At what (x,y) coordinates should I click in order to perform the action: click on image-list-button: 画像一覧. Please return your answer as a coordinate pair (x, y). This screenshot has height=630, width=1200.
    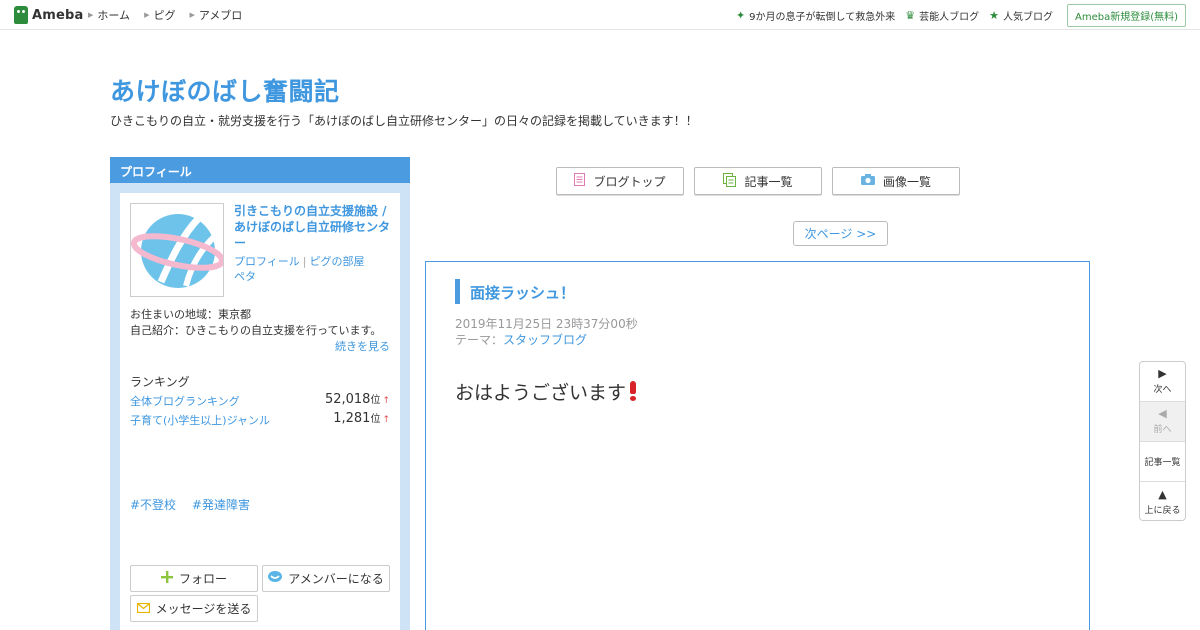
    Looking at the image, I should click on (896, 181).